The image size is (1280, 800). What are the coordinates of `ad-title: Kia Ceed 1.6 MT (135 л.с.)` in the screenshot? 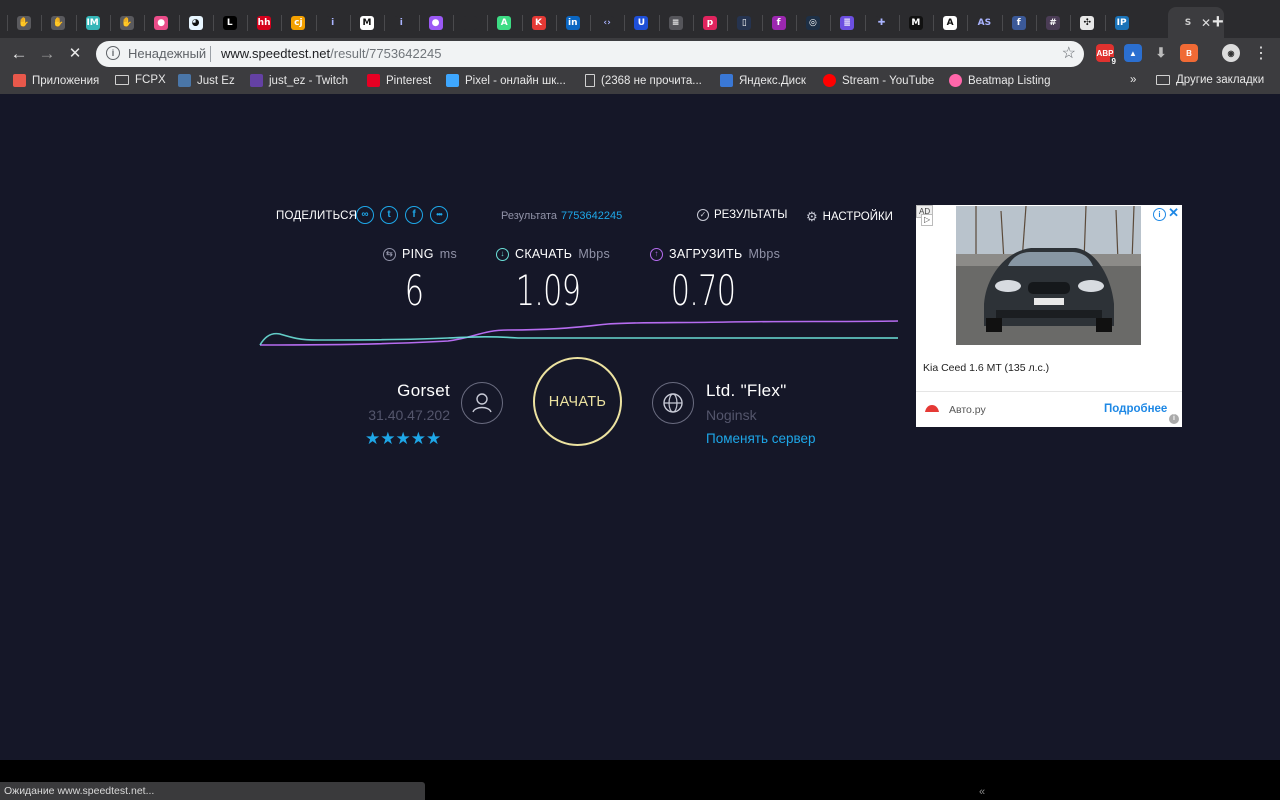 It's located at (986, 368).